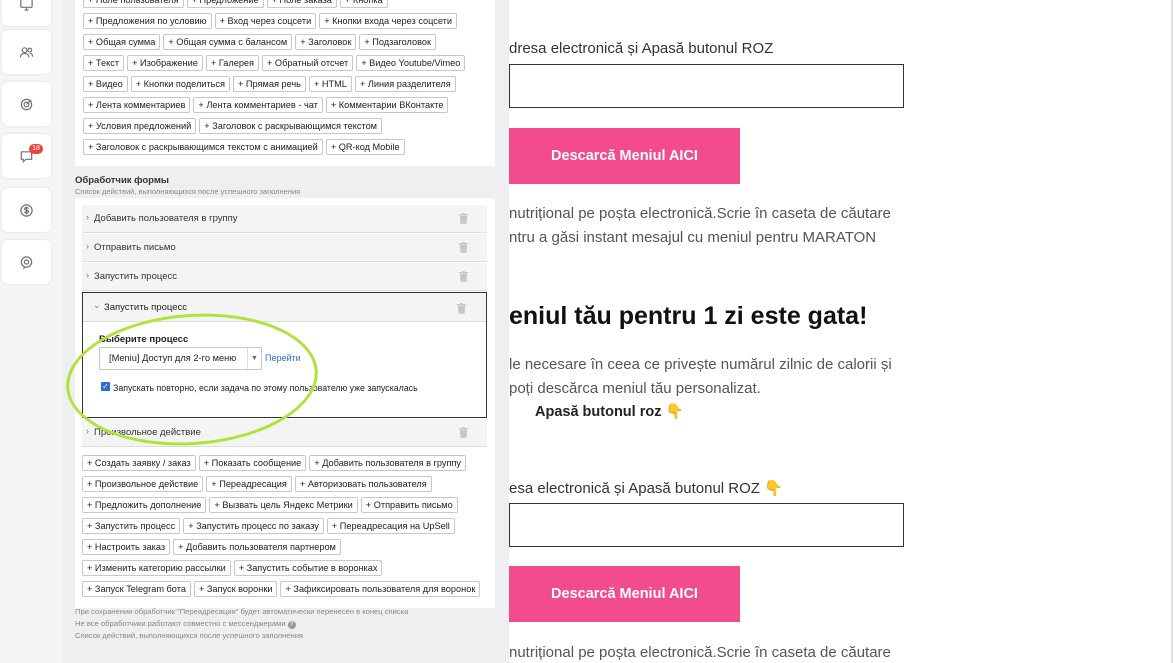 The height and width of the screenshot is (663, 1173). I want to click on add-block-chip: + Галерея, so click(232, 63).